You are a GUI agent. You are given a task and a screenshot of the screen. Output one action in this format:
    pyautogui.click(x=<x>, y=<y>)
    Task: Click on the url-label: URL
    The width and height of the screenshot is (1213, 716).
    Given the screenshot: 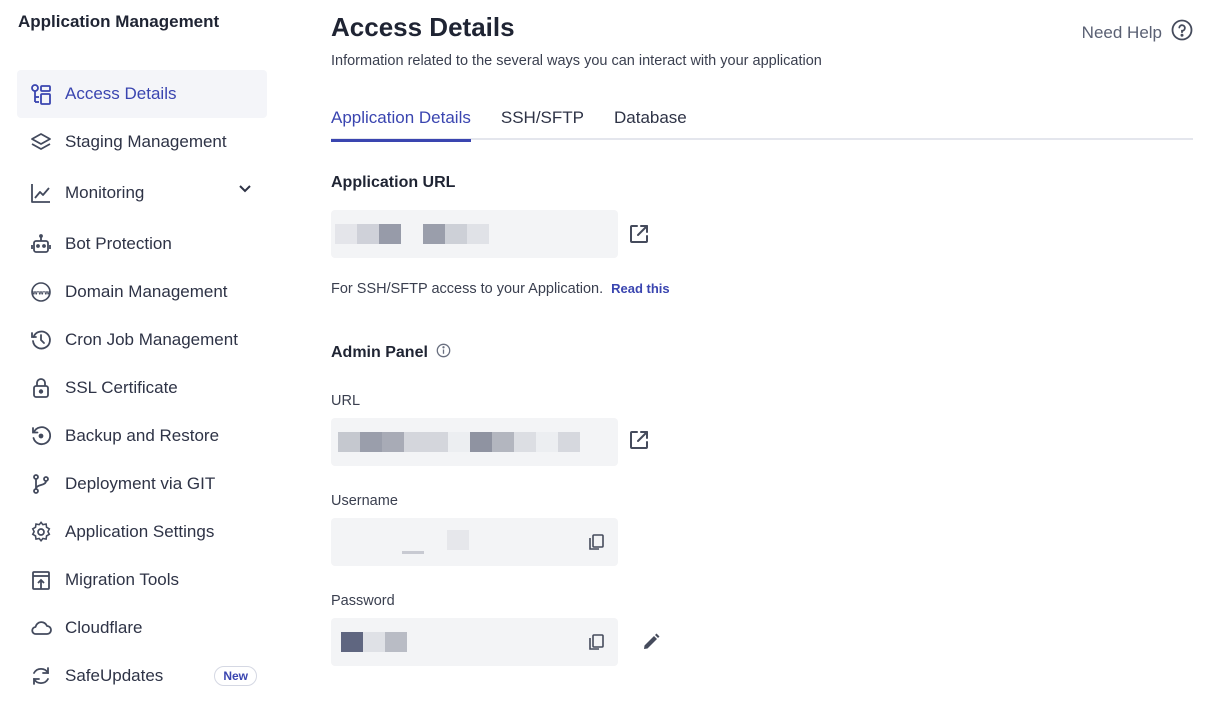 What is the action you would take?
    pyautogui.click(x=346, y=401)
    